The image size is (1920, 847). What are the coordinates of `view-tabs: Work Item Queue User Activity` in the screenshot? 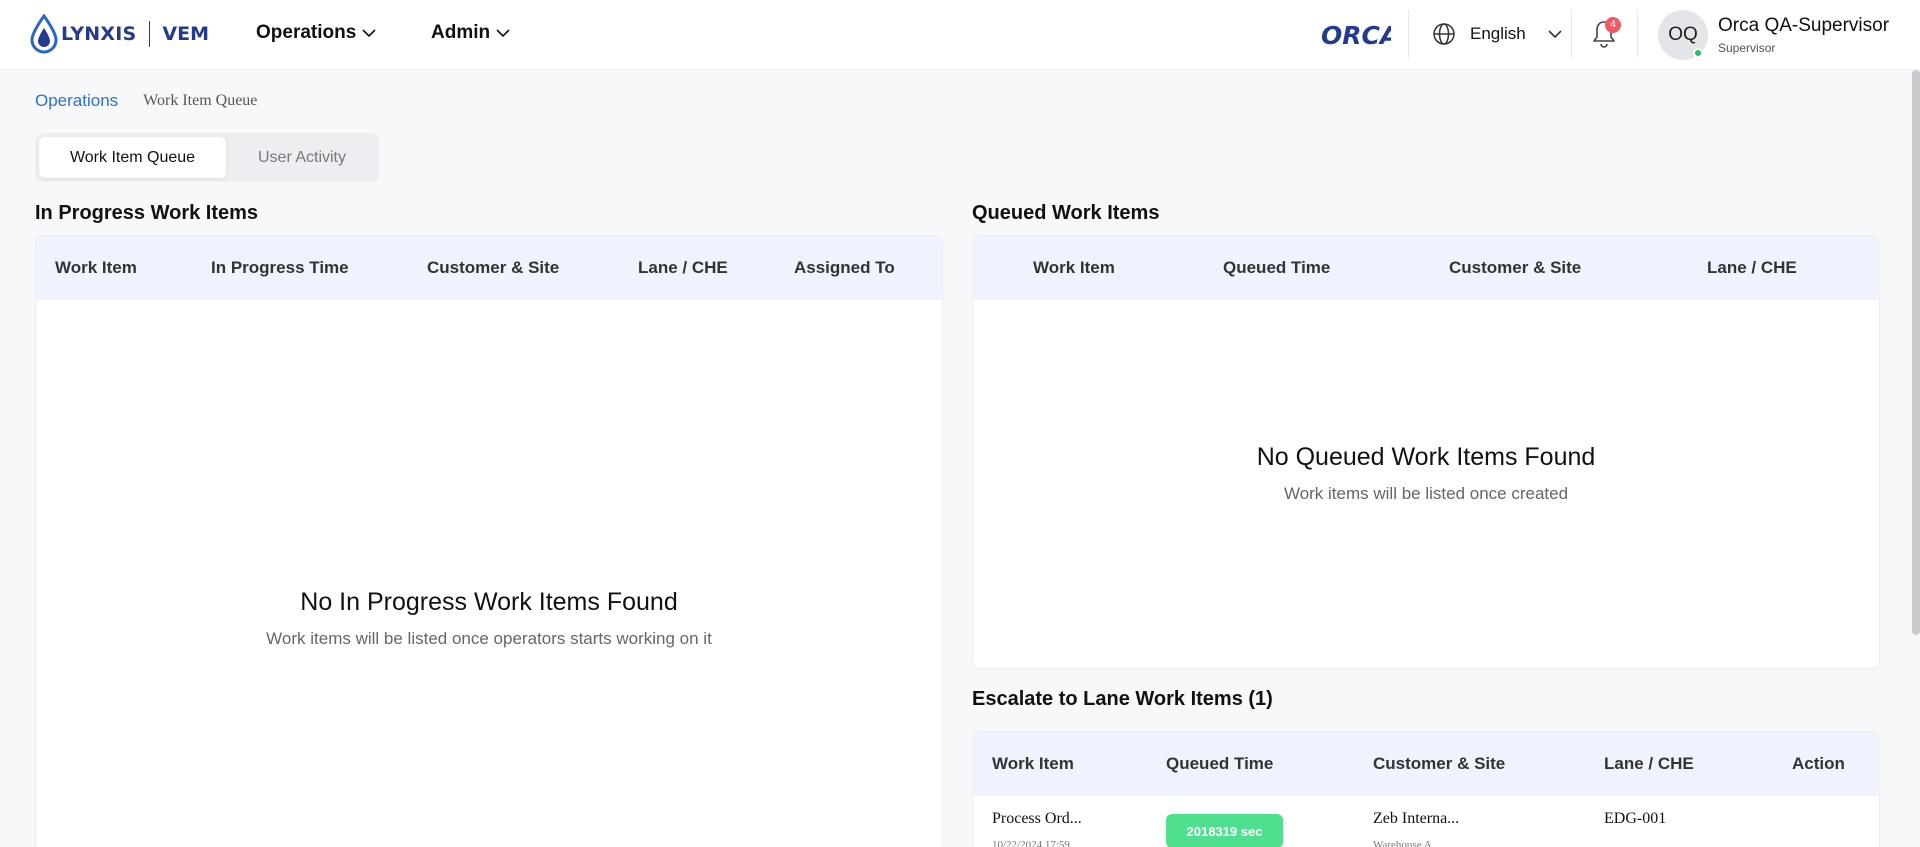 It's located at (207, 157).